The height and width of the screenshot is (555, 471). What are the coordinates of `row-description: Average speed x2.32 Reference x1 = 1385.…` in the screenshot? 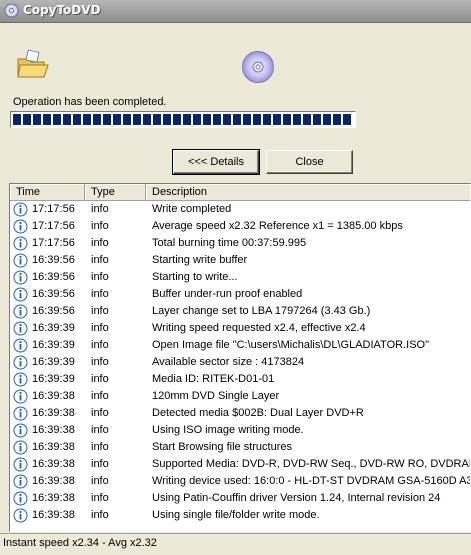 It's located at (277, 226).